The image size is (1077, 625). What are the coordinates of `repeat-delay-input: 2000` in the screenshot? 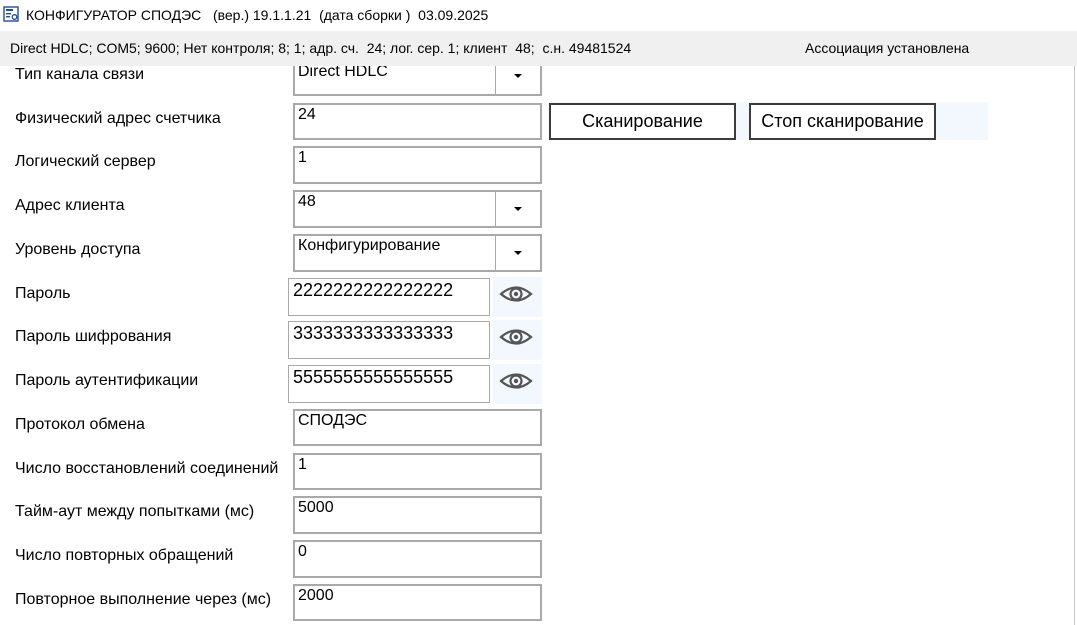 It's located at (417, 602).